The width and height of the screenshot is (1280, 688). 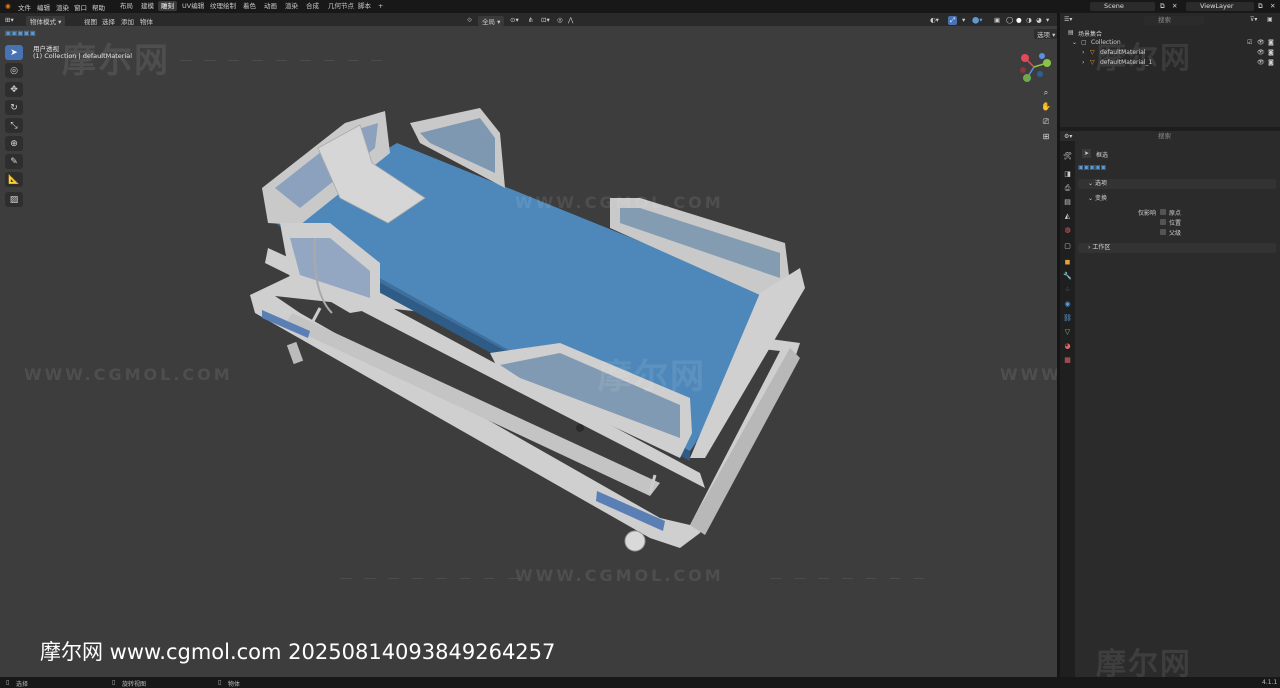 What do you see at coordinates (98, 7) in the screenshot?
I see `menu-help: 帮助` at bounding box center [98, 7].